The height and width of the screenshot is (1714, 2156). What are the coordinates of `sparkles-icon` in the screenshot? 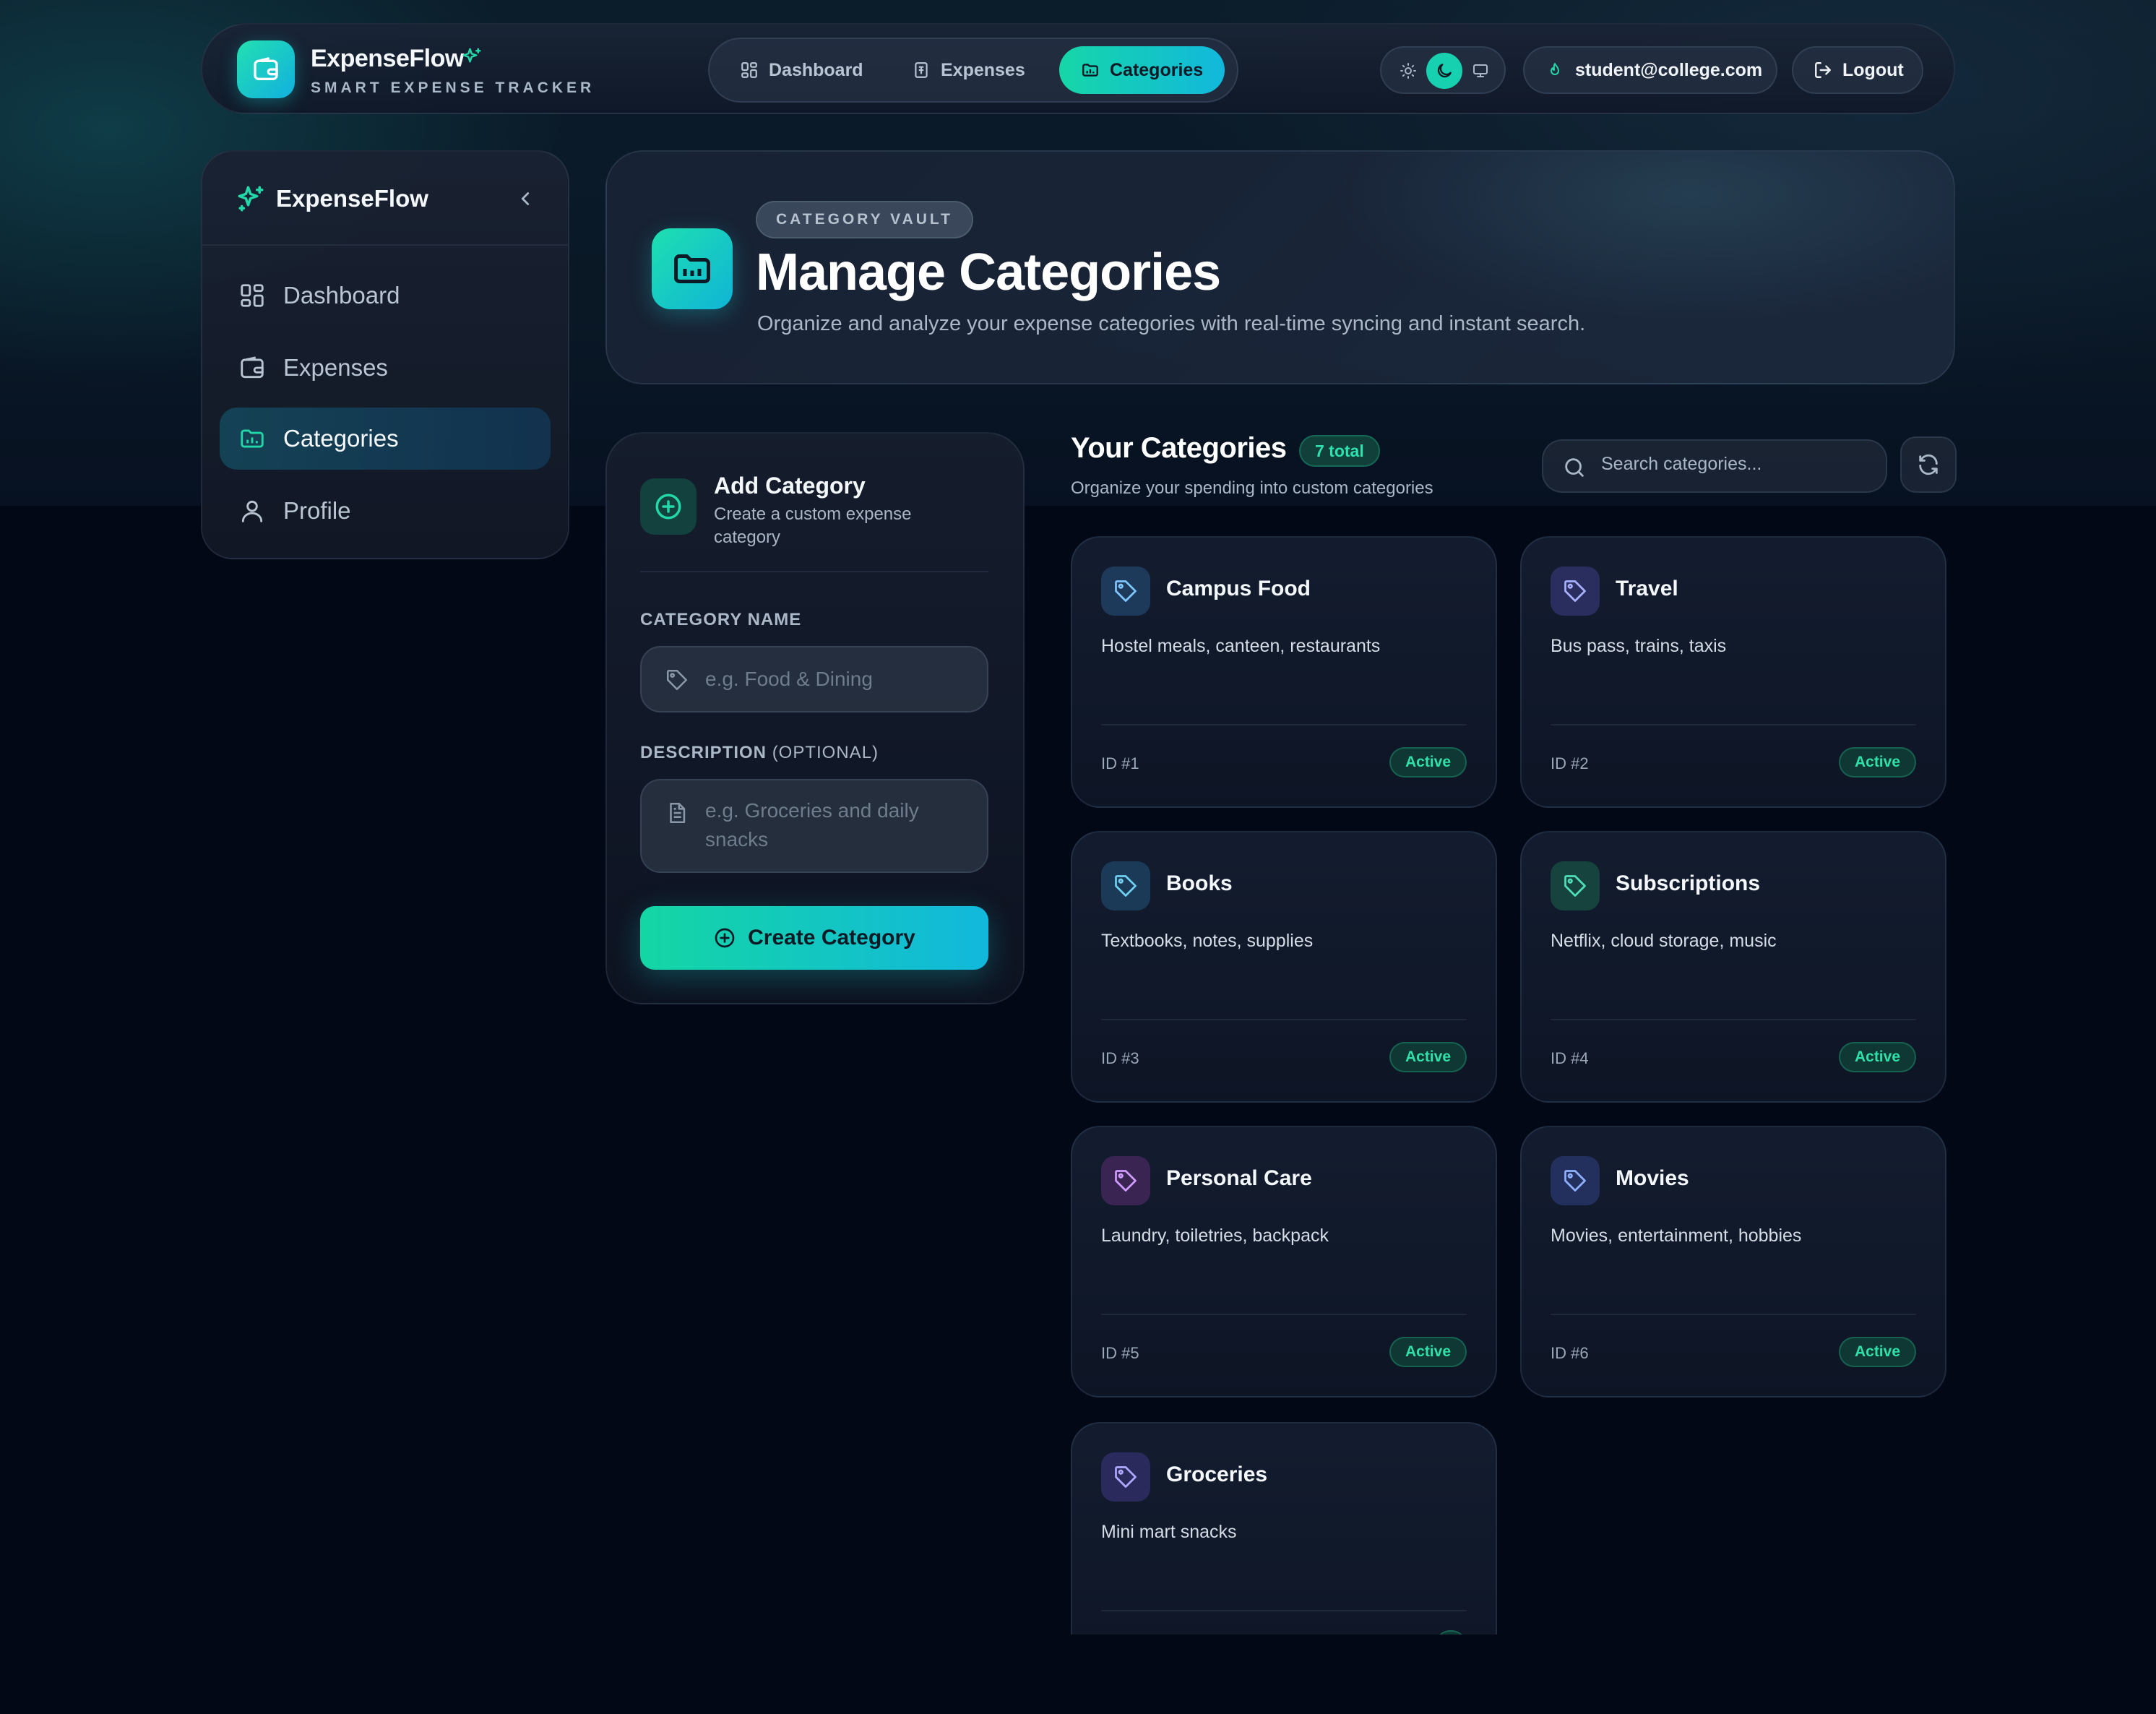 It's located at (251, 201).